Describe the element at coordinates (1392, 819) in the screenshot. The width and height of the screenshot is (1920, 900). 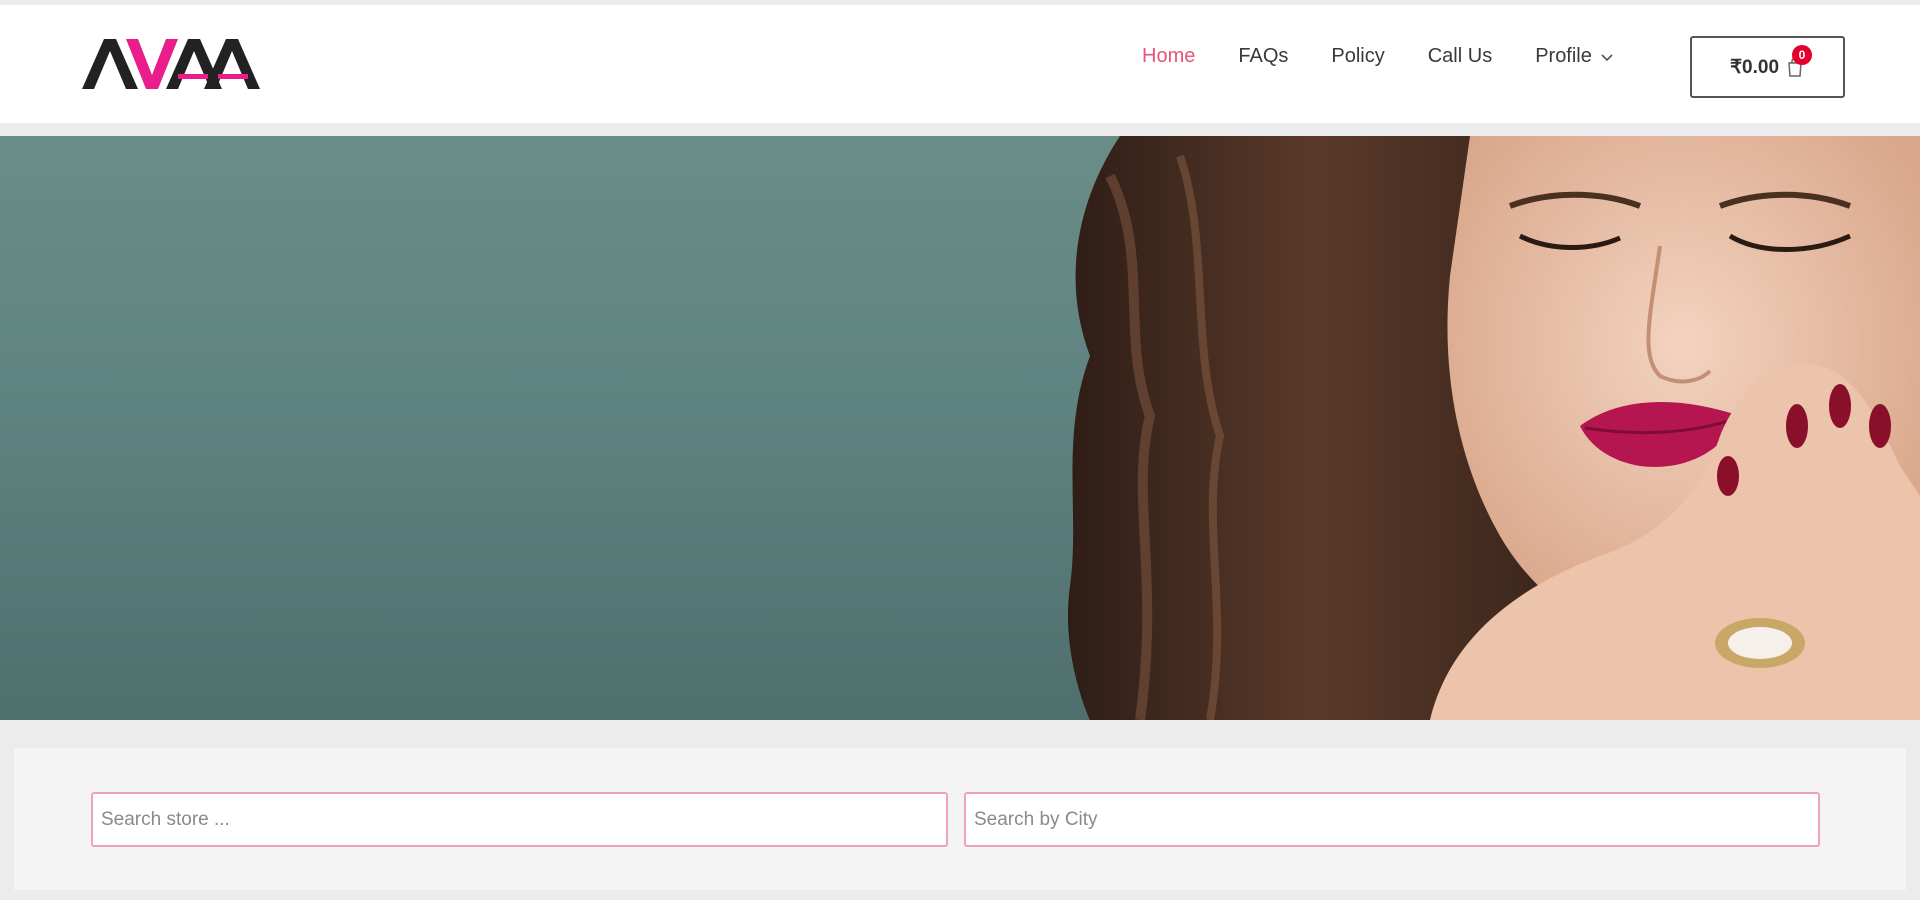
I see `search-city-input` at that location.